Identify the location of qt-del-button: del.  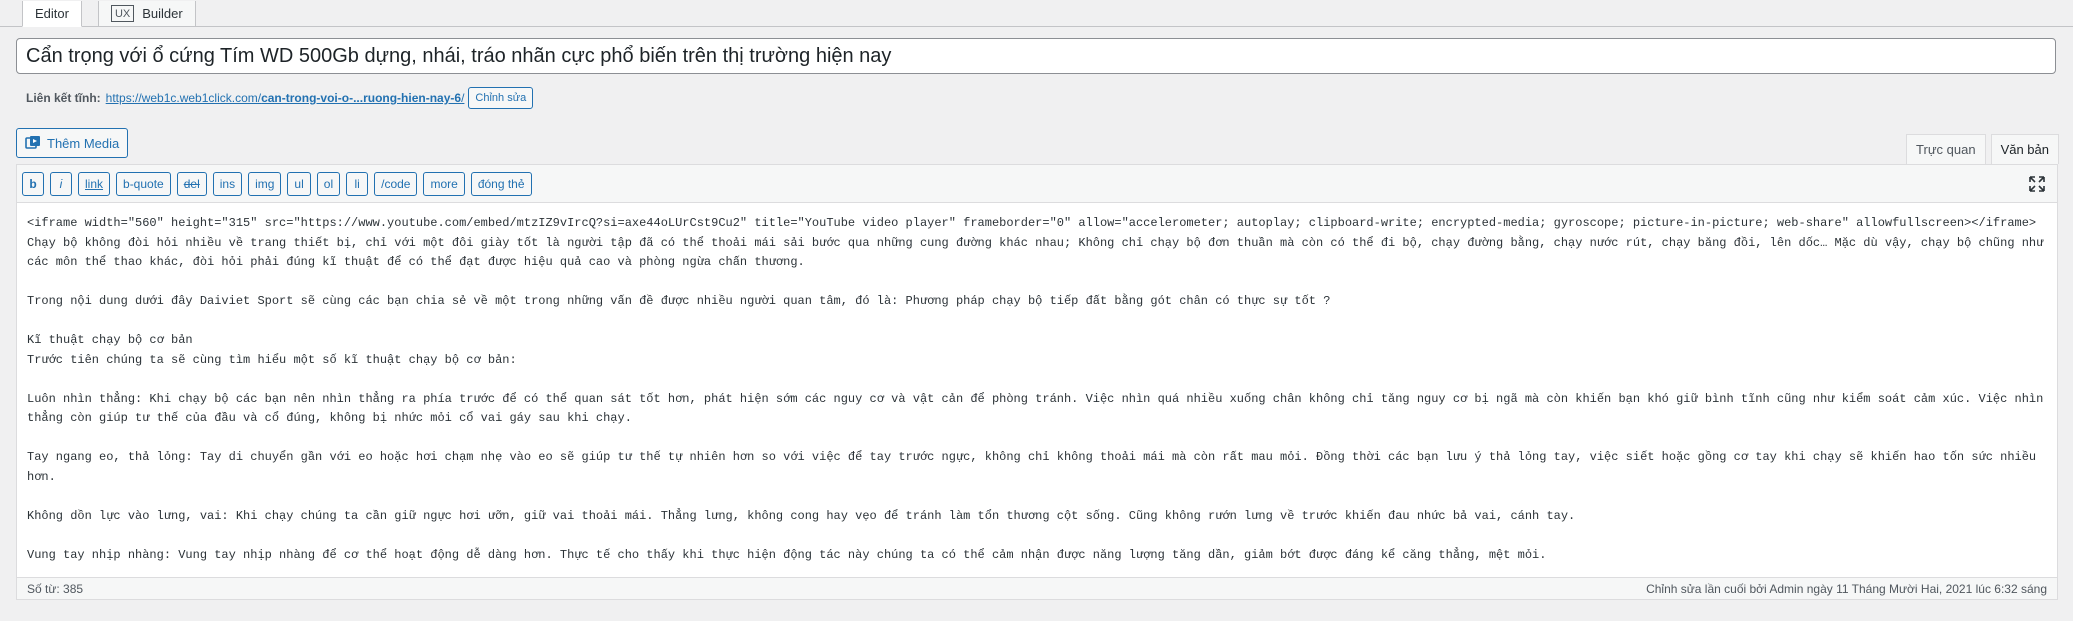
(191, 183).